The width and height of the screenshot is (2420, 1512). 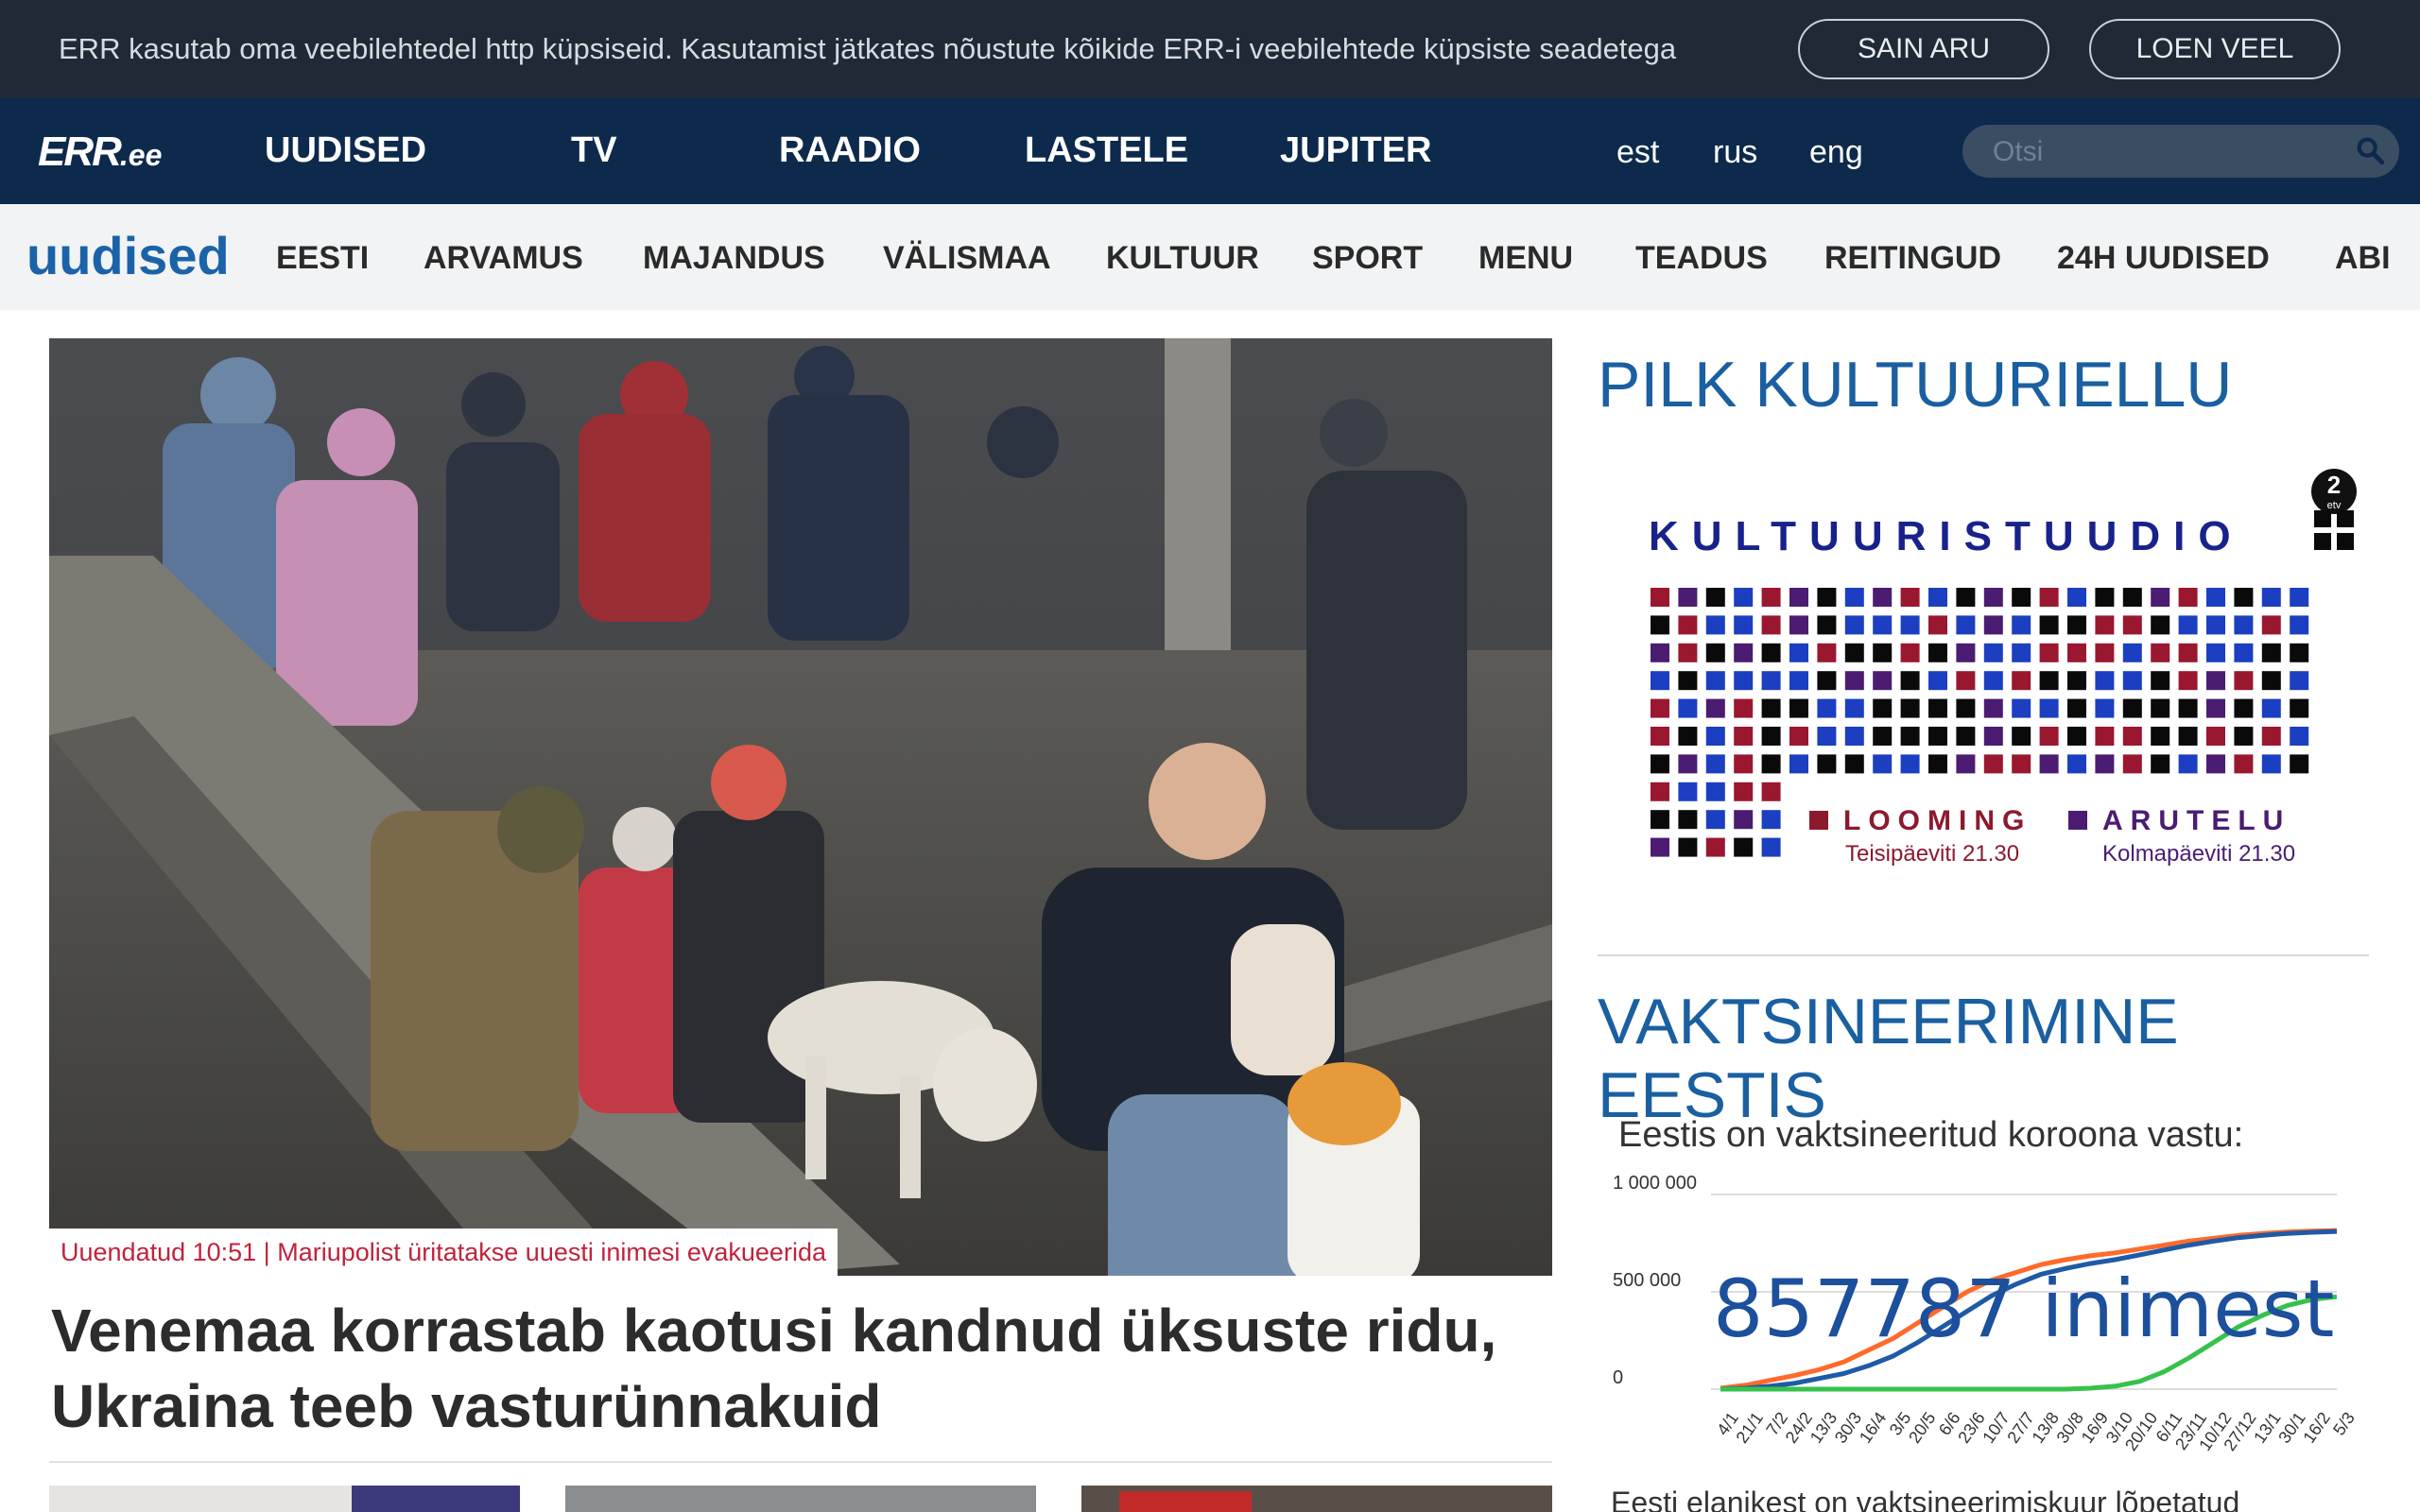 I want to click on err-logo: ERR.ee, so click(x=100, y=152).